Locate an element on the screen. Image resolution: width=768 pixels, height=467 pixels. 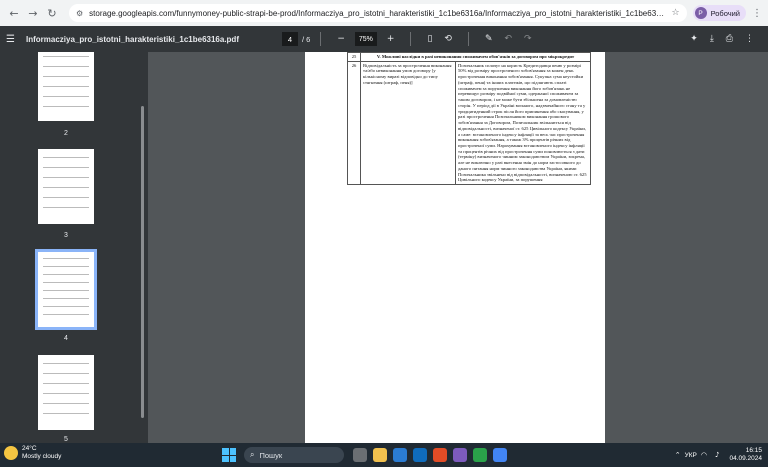
app-icon is located at coordinates (480, 455).